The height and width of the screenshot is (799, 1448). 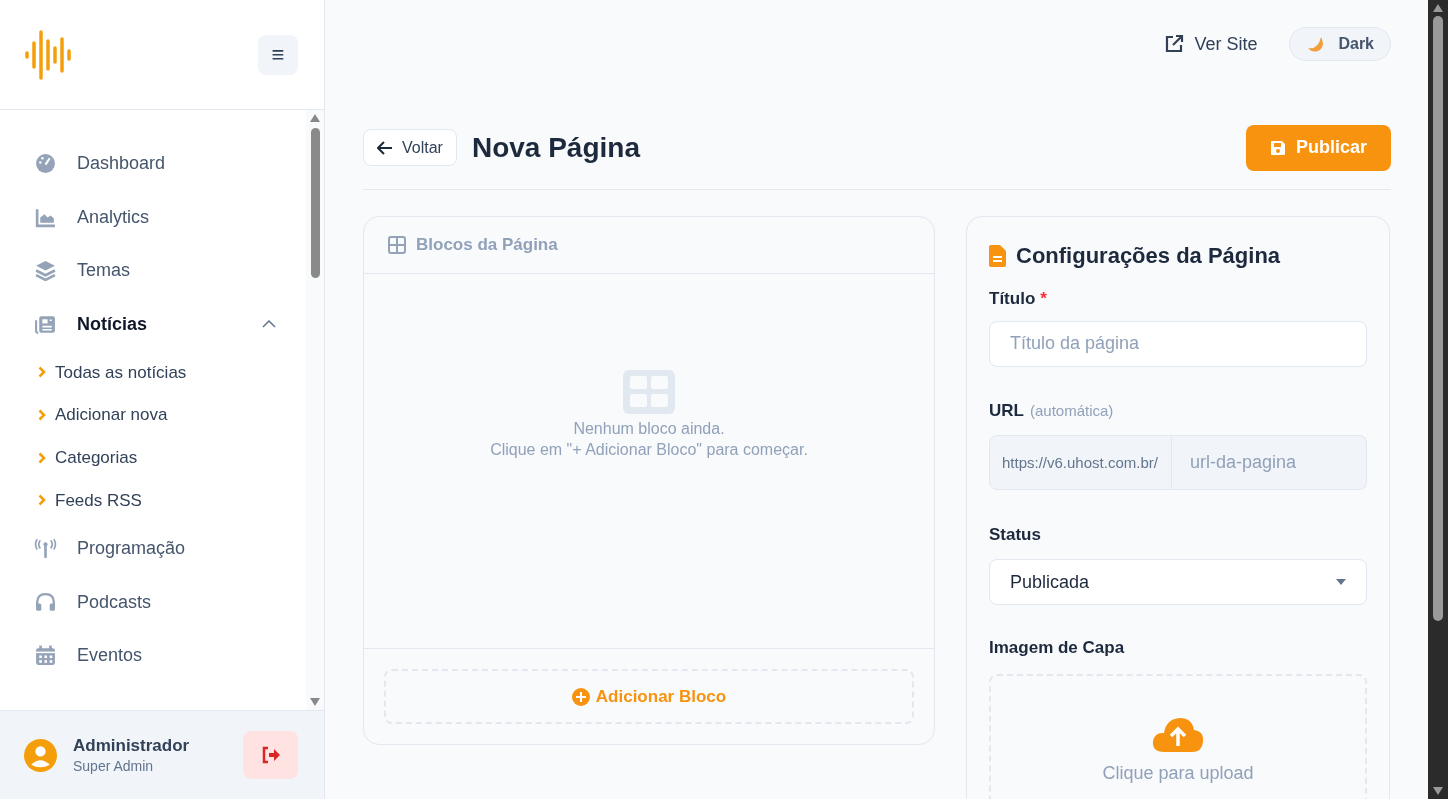 What do you see at coordinates (1178, 773) in the screenshot?
I see `upload-text: Clique para upload` at bounding box center [1178, 773].